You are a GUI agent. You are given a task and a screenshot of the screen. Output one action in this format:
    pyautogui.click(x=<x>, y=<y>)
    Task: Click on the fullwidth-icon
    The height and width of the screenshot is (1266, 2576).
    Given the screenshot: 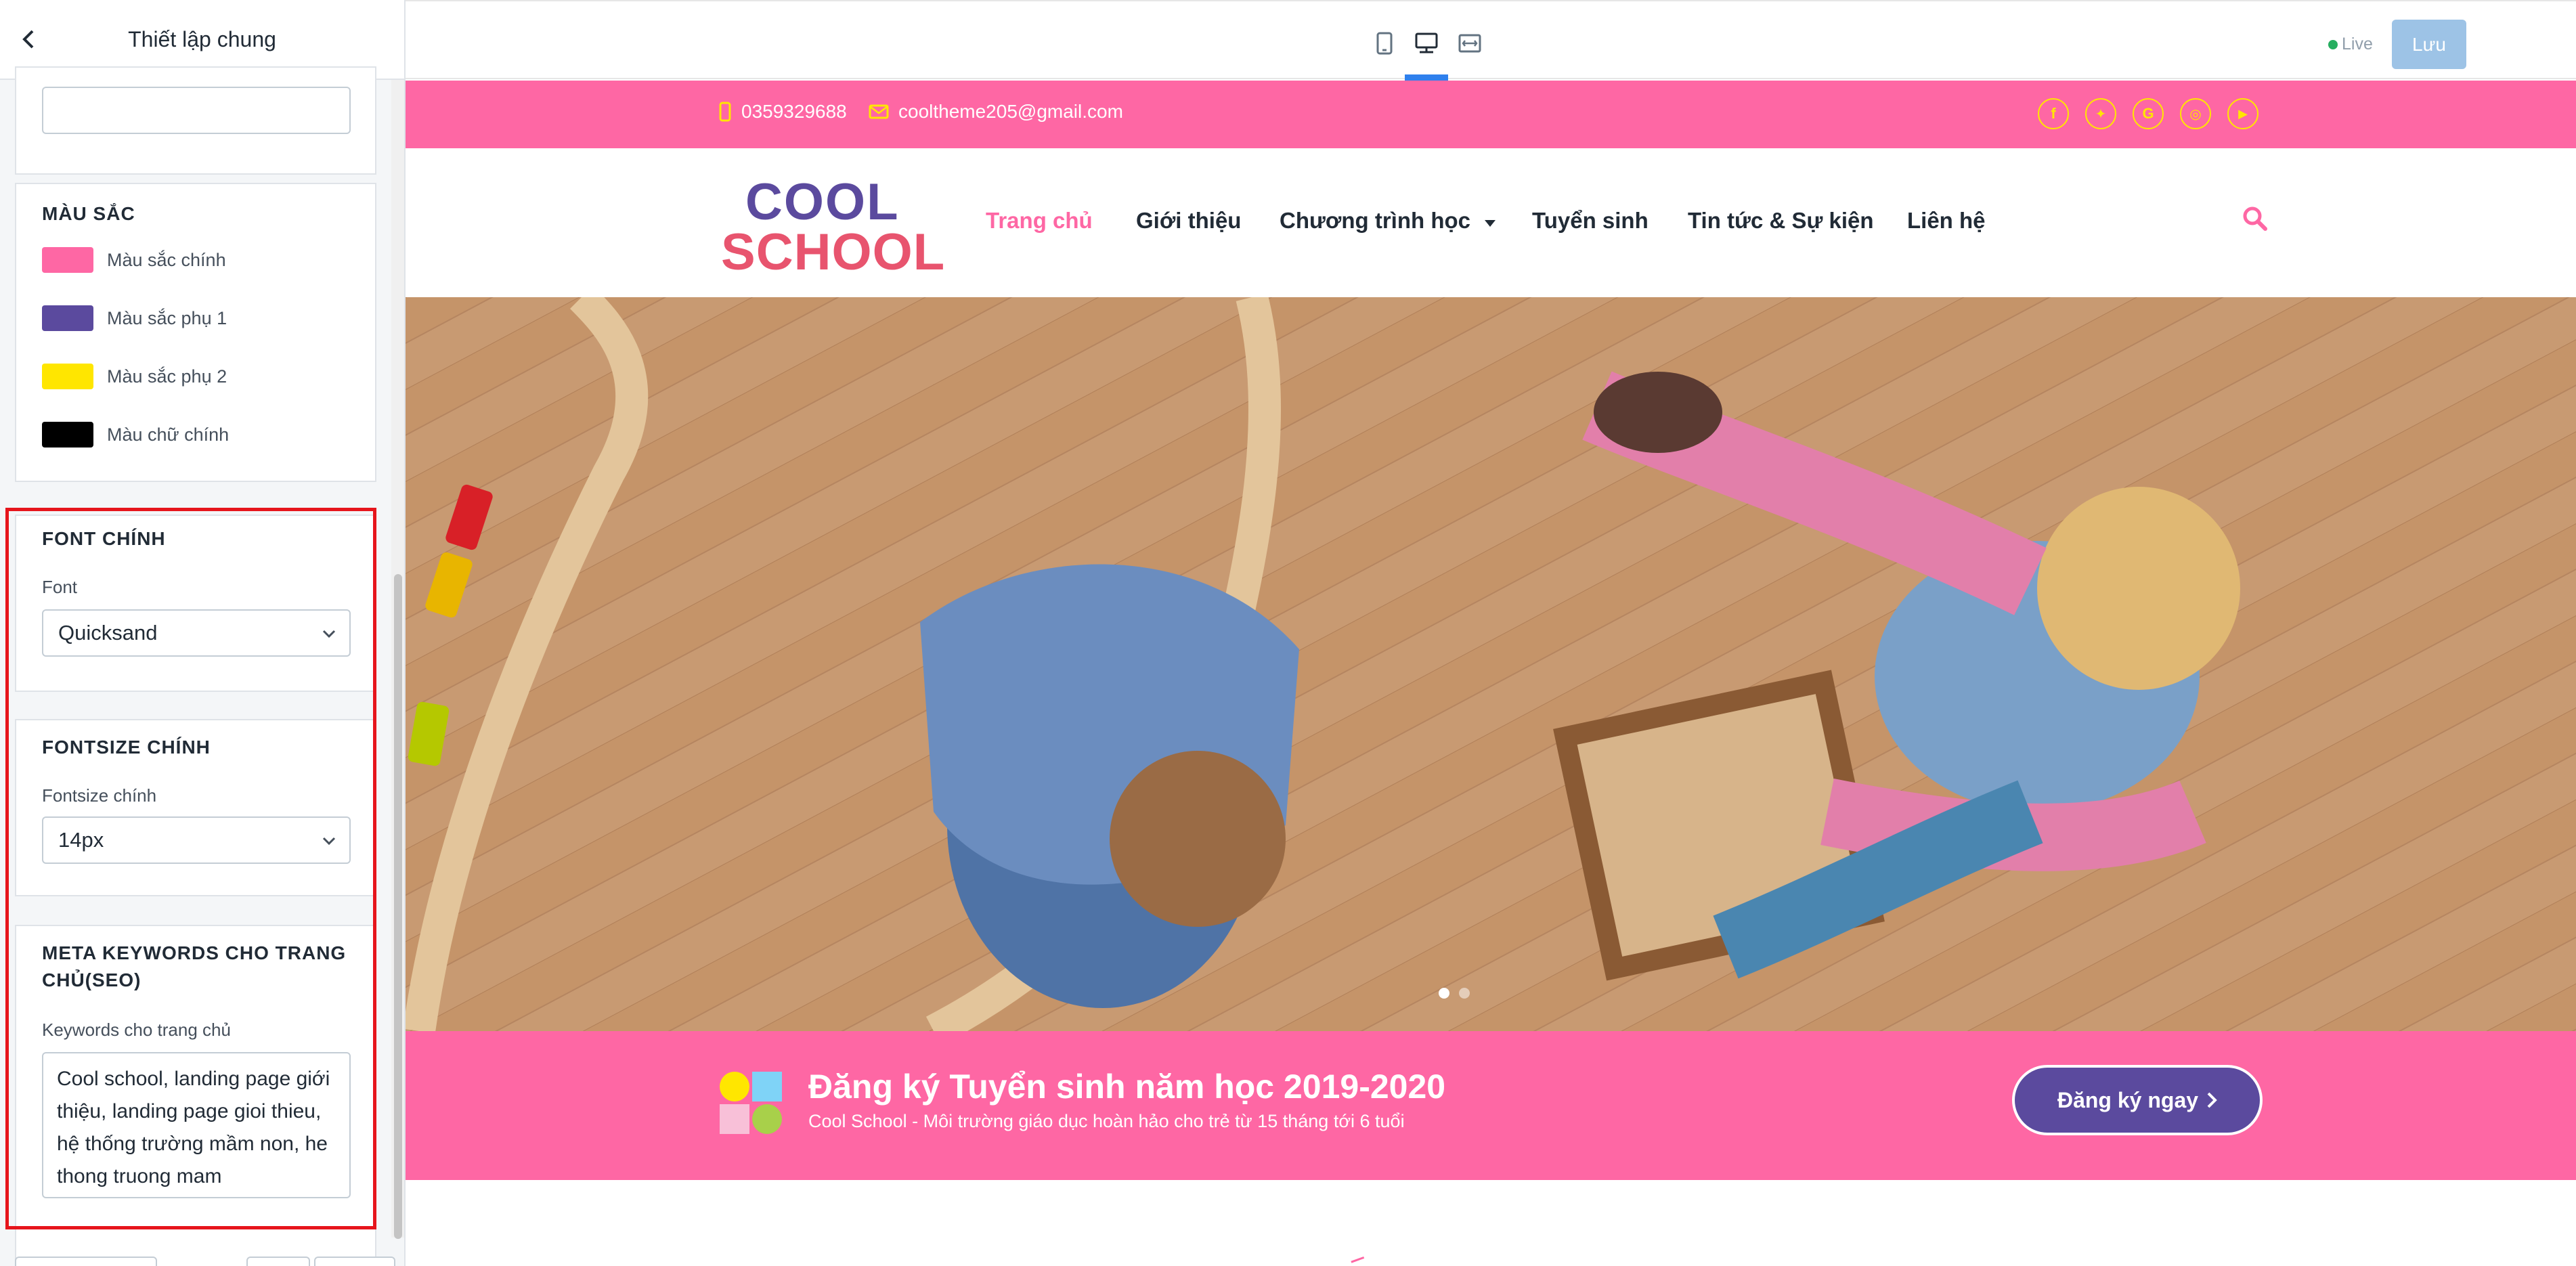 What is the action you would take?
    pyautogui.click(x=1469, y=43)
    